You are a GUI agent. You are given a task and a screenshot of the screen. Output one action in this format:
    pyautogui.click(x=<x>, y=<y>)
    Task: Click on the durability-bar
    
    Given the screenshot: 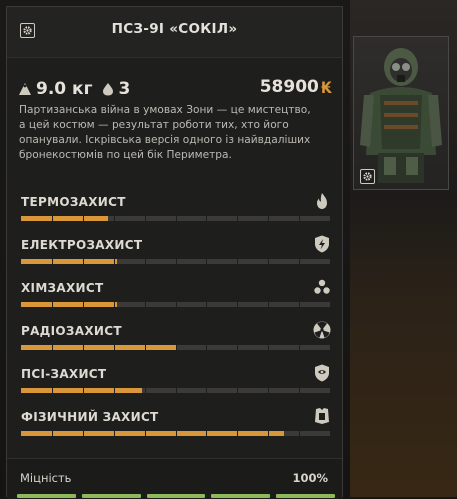 What is the action you would take?
    pyautogui.click(x=176, y=496)
    